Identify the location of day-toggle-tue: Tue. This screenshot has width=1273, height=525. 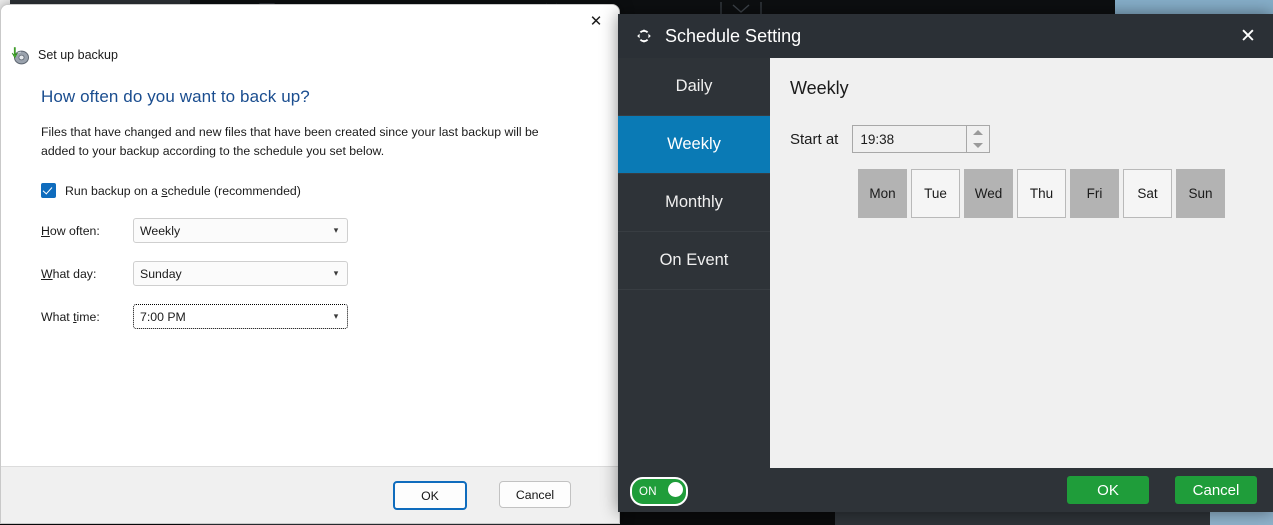
(935, 193).